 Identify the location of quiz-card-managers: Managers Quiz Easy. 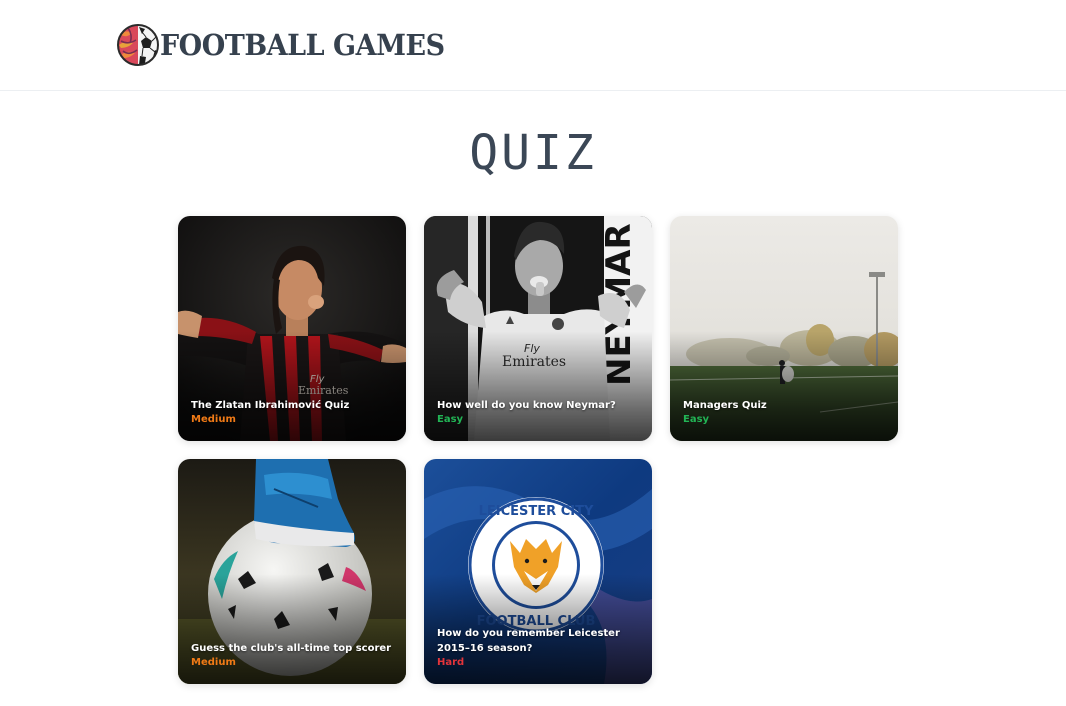
(784, 328).